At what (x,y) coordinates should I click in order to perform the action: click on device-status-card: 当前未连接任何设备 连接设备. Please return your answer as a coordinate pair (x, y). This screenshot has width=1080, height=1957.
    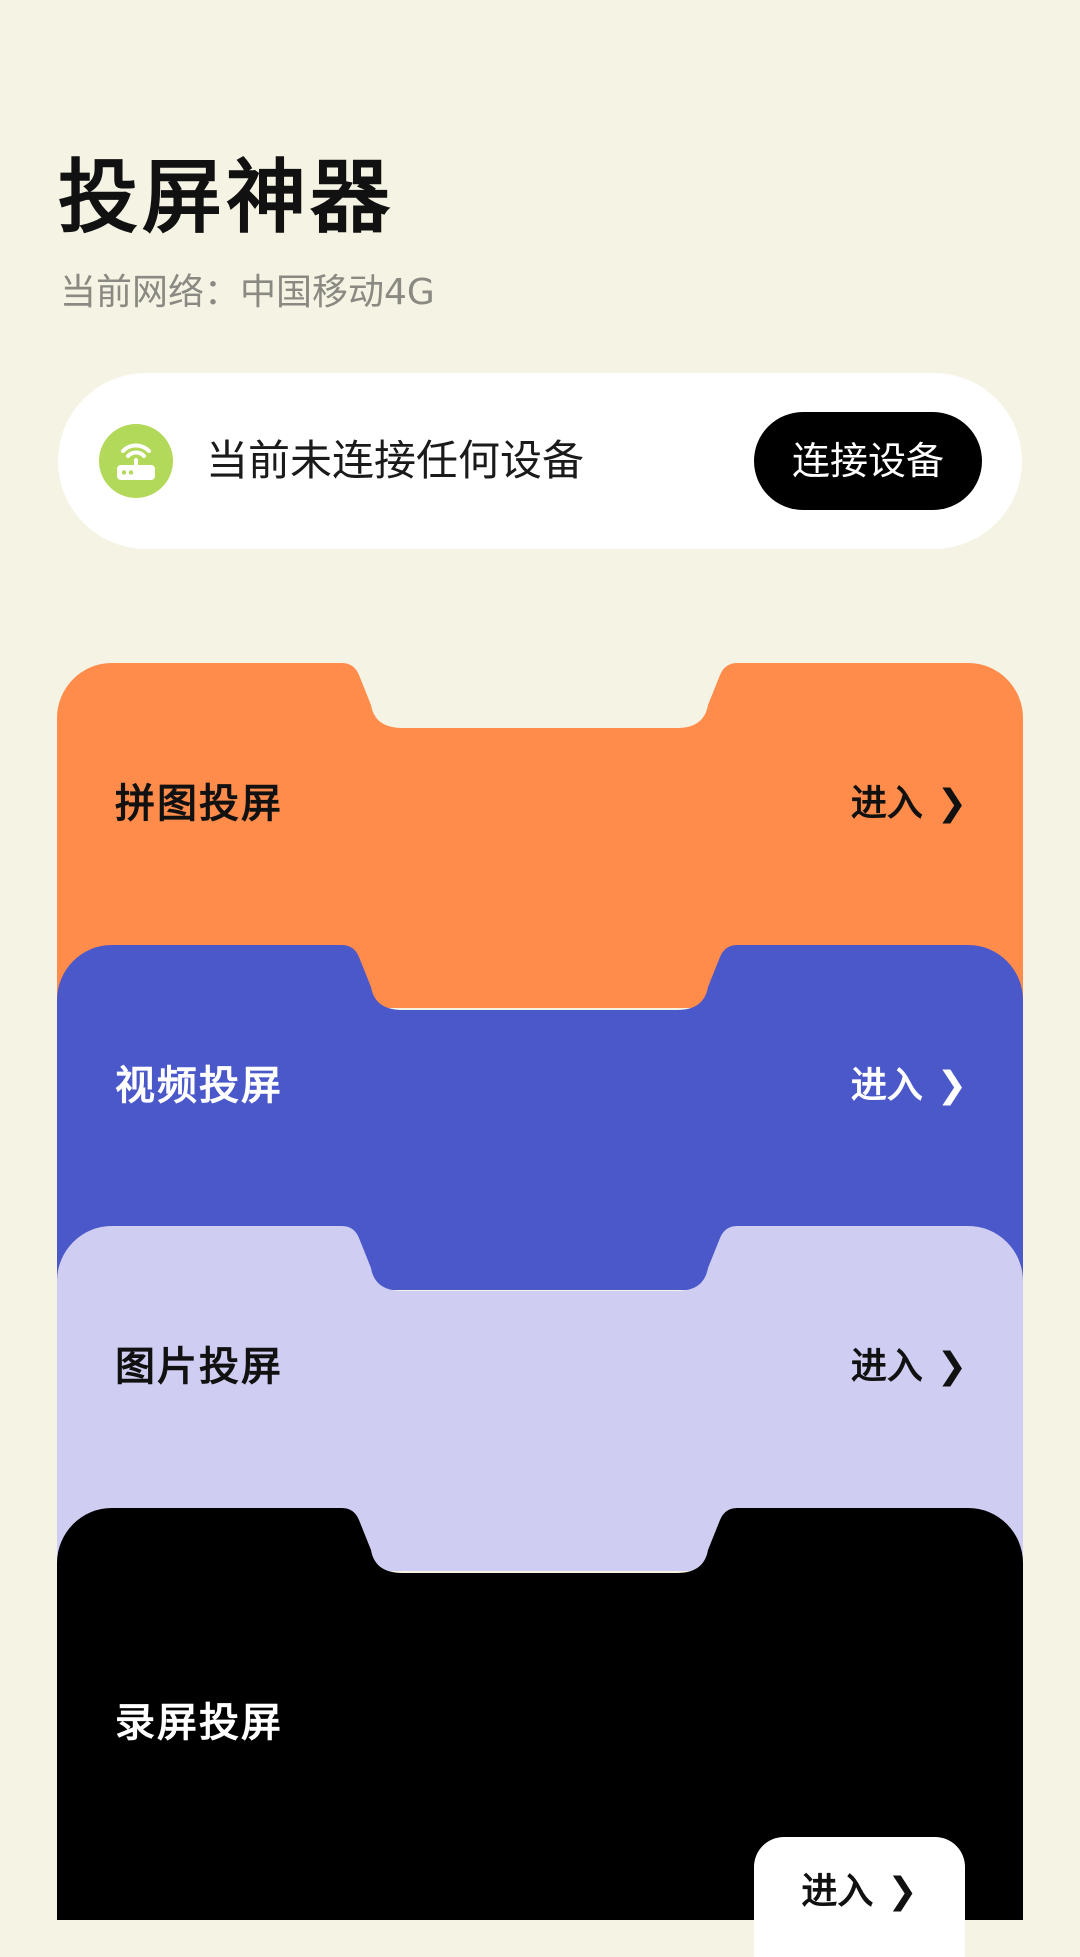
    Looking at the image, I should click on (540, 461).